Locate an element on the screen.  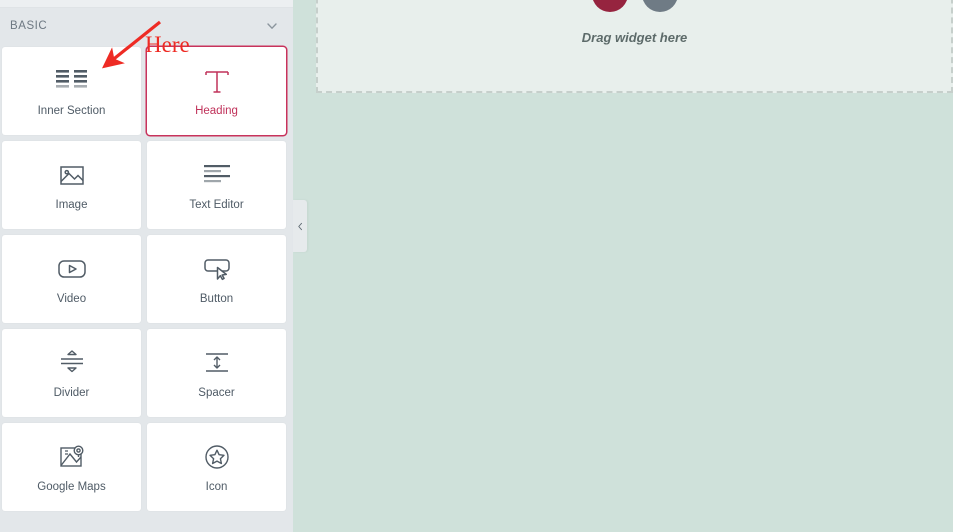
panel-top-strip is located at coordinates (146, 4).